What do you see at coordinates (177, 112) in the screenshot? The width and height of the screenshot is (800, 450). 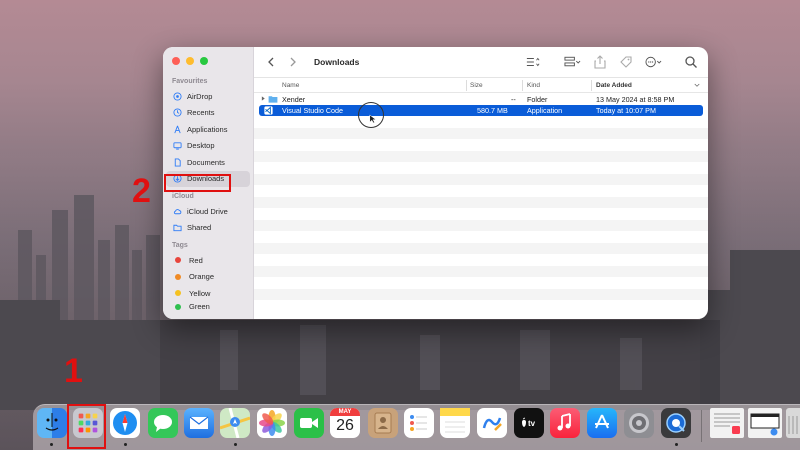 I see `clock-icon` at bounding box center [177, 112].